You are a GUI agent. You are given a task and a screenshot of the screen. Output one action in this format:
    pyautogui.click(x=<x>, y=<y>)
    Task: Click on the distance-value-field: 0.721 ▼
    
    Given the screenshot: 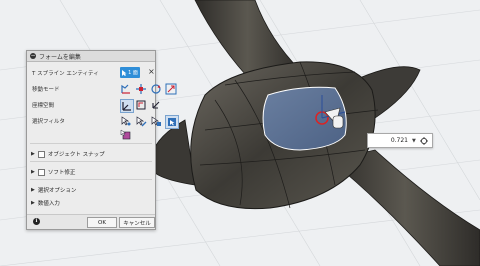 What is the action you would take?
    pyautogui.click(x=400, y=140)
    